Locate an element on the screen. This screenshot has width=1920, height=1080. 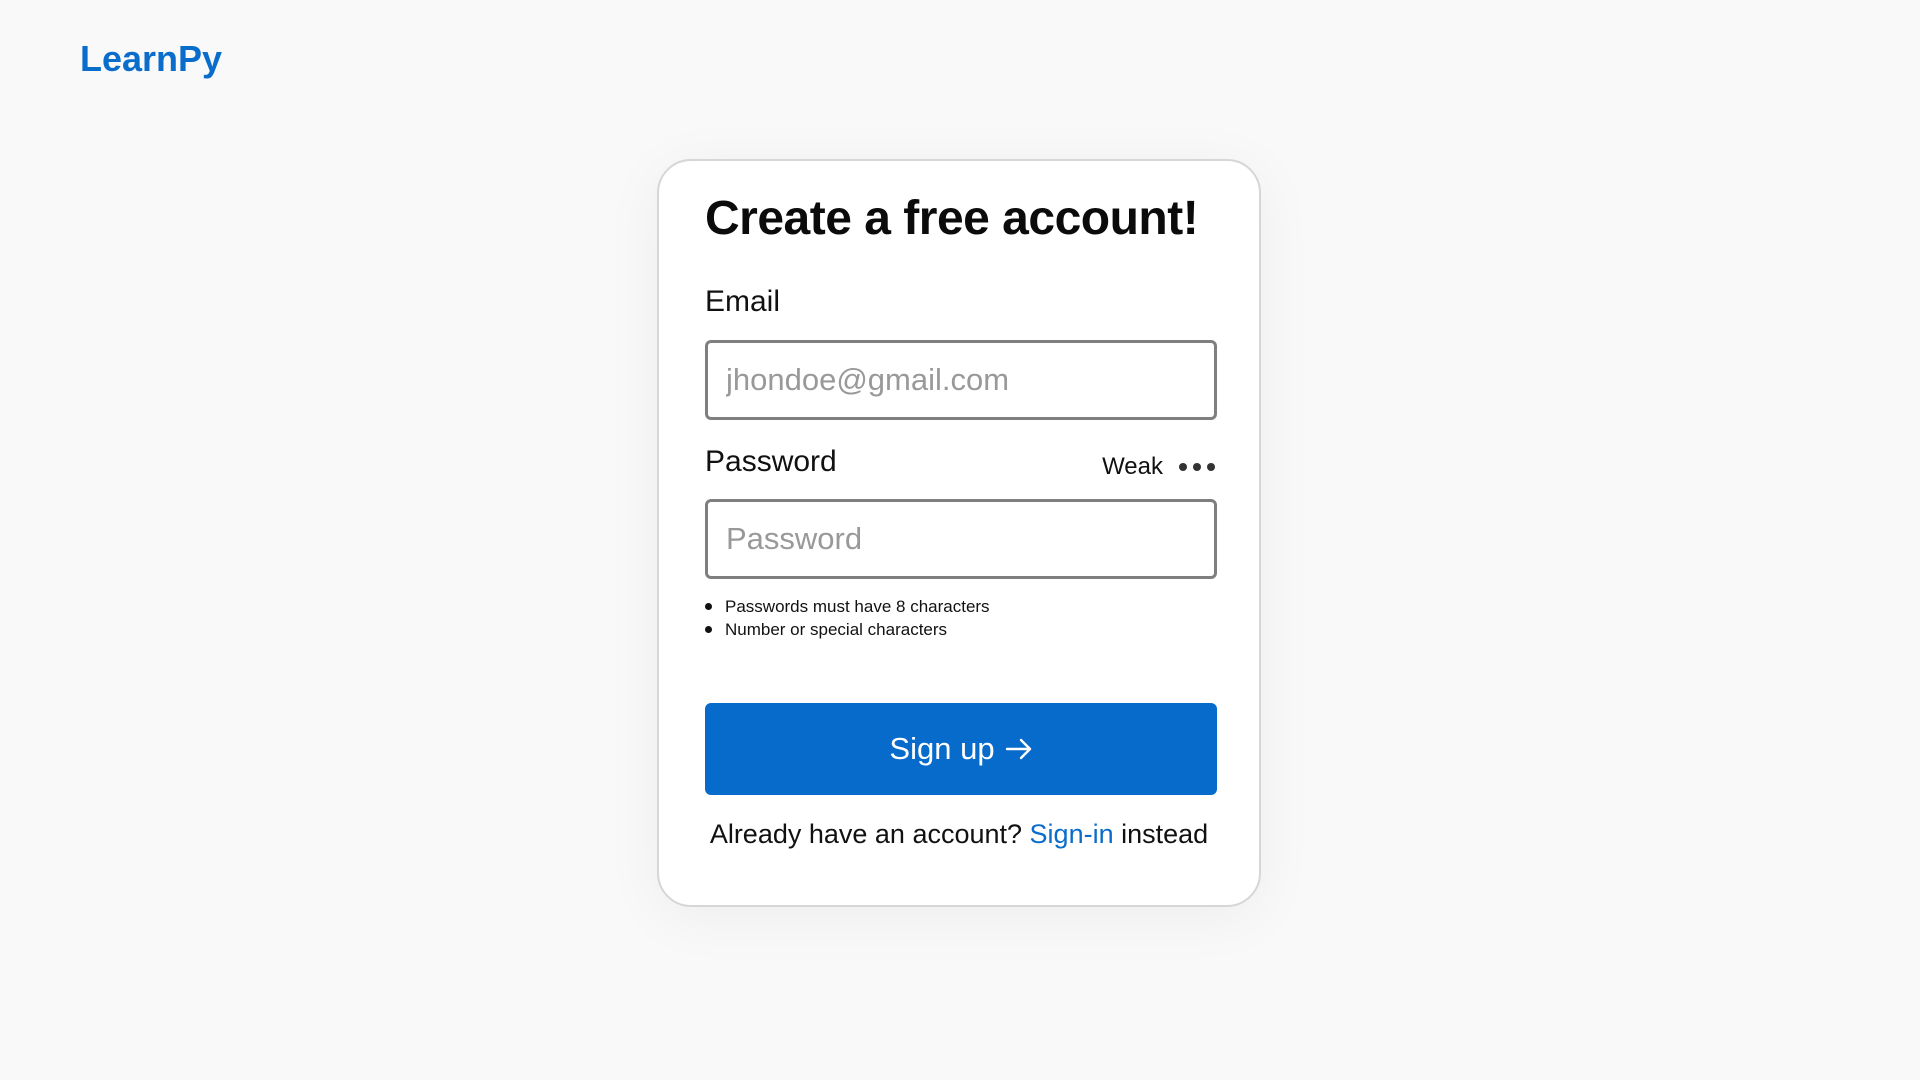
strength-dots-icon is located at coordinates (1197, 467).